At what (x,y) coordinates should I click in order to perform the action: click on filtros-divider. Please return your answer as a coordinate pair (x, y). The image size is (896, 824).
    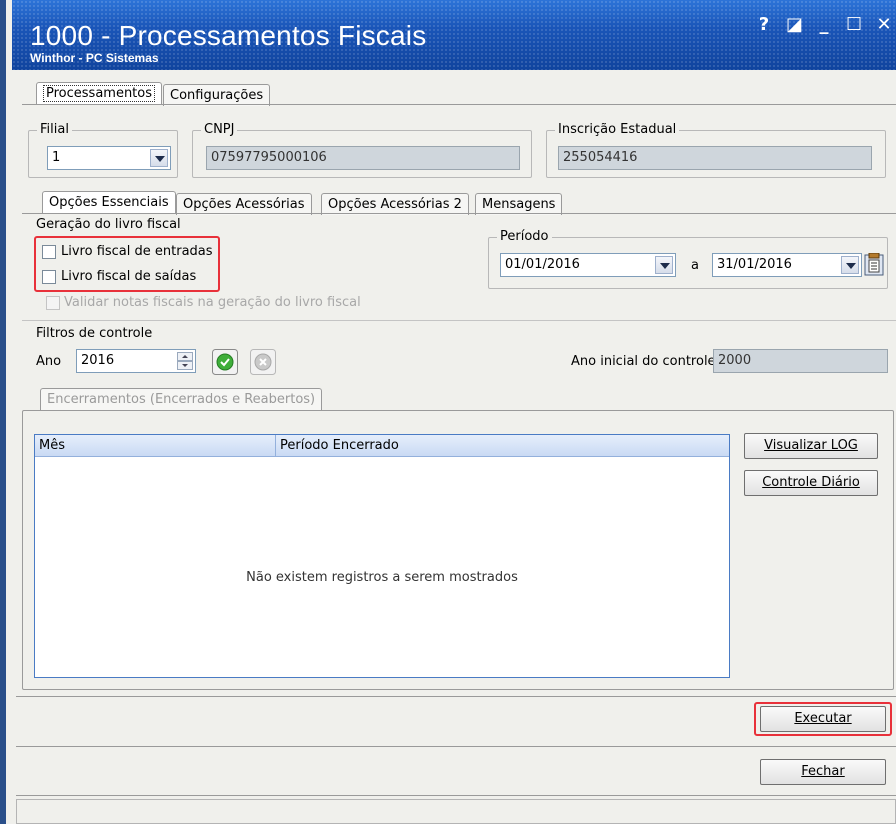
    Looking at the image, I should click on (459, 320).